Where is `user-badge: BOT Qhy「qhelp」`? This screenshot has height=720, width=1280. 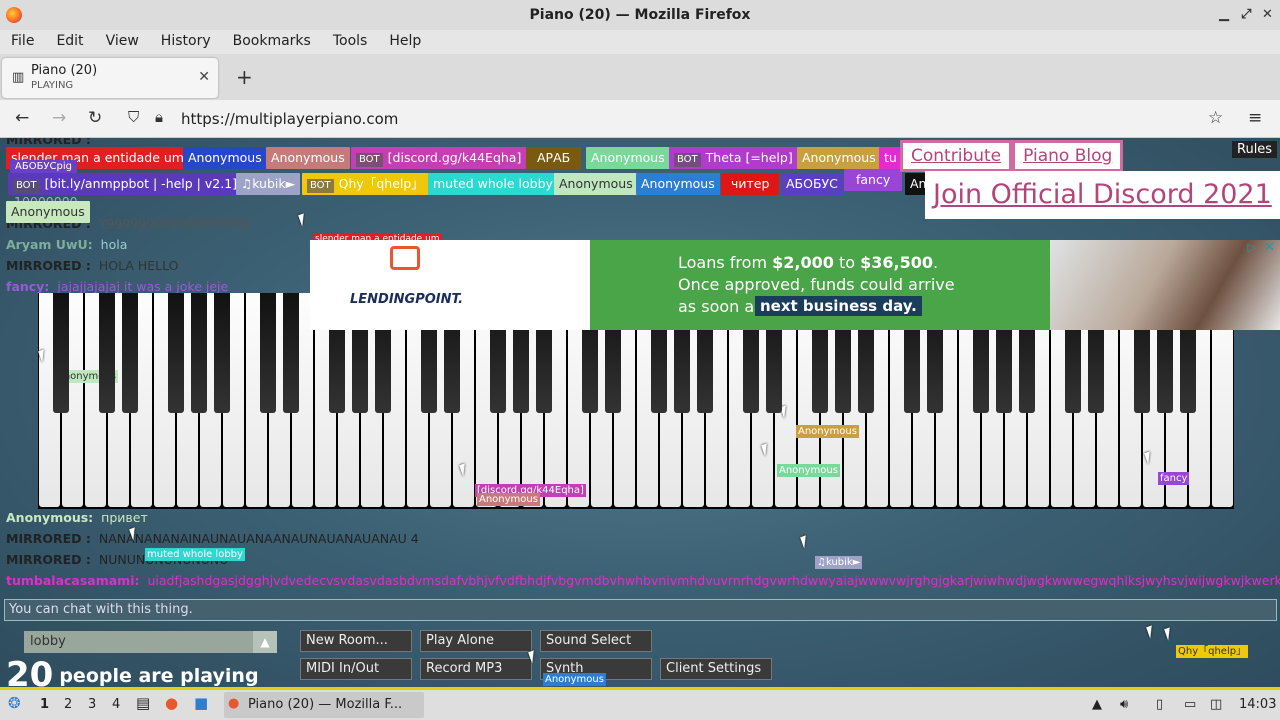 user-badge: BOT Qhy「qhelp」 is located at coordinates (365, 184).